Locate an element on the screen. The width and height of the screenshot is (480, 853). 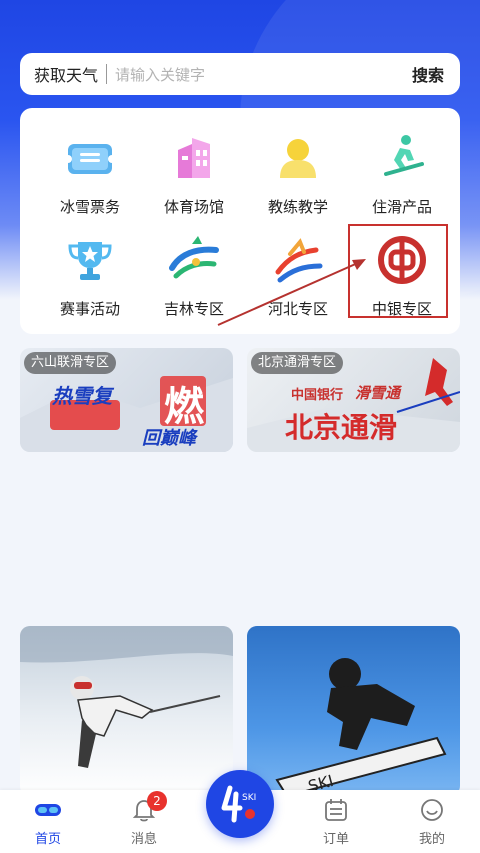
grid-item-label: 河北专区 is located at coordinates (297, 309).